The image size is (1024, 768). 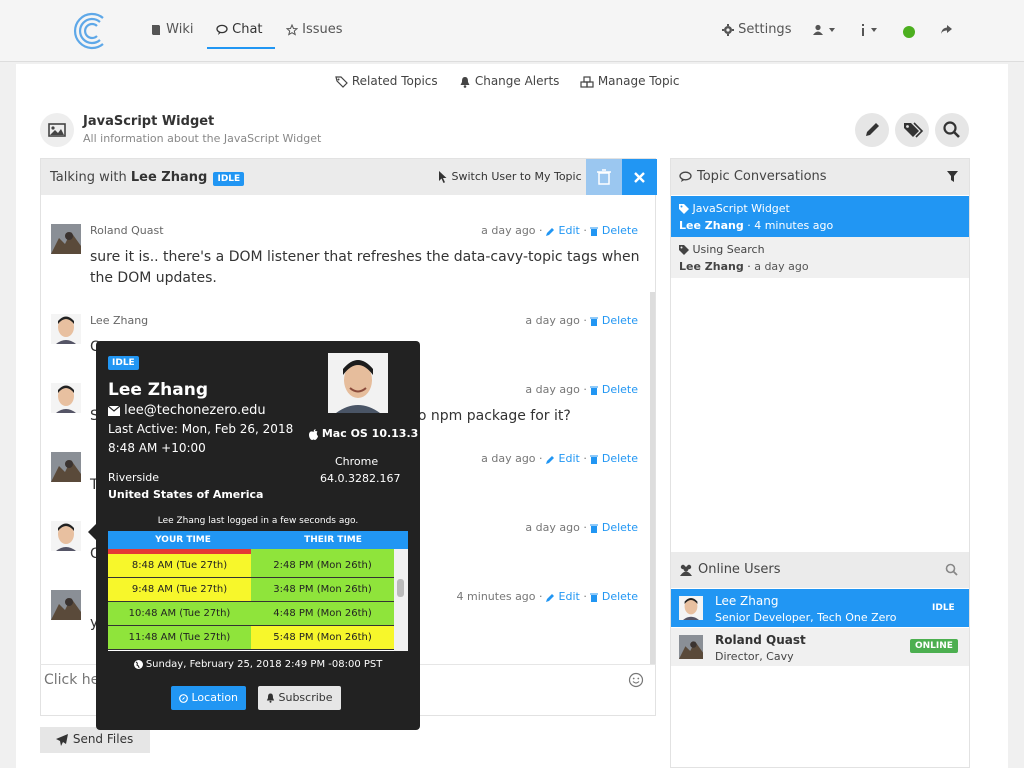 I want to click on search-topic-button, so click(x=952, y=130).